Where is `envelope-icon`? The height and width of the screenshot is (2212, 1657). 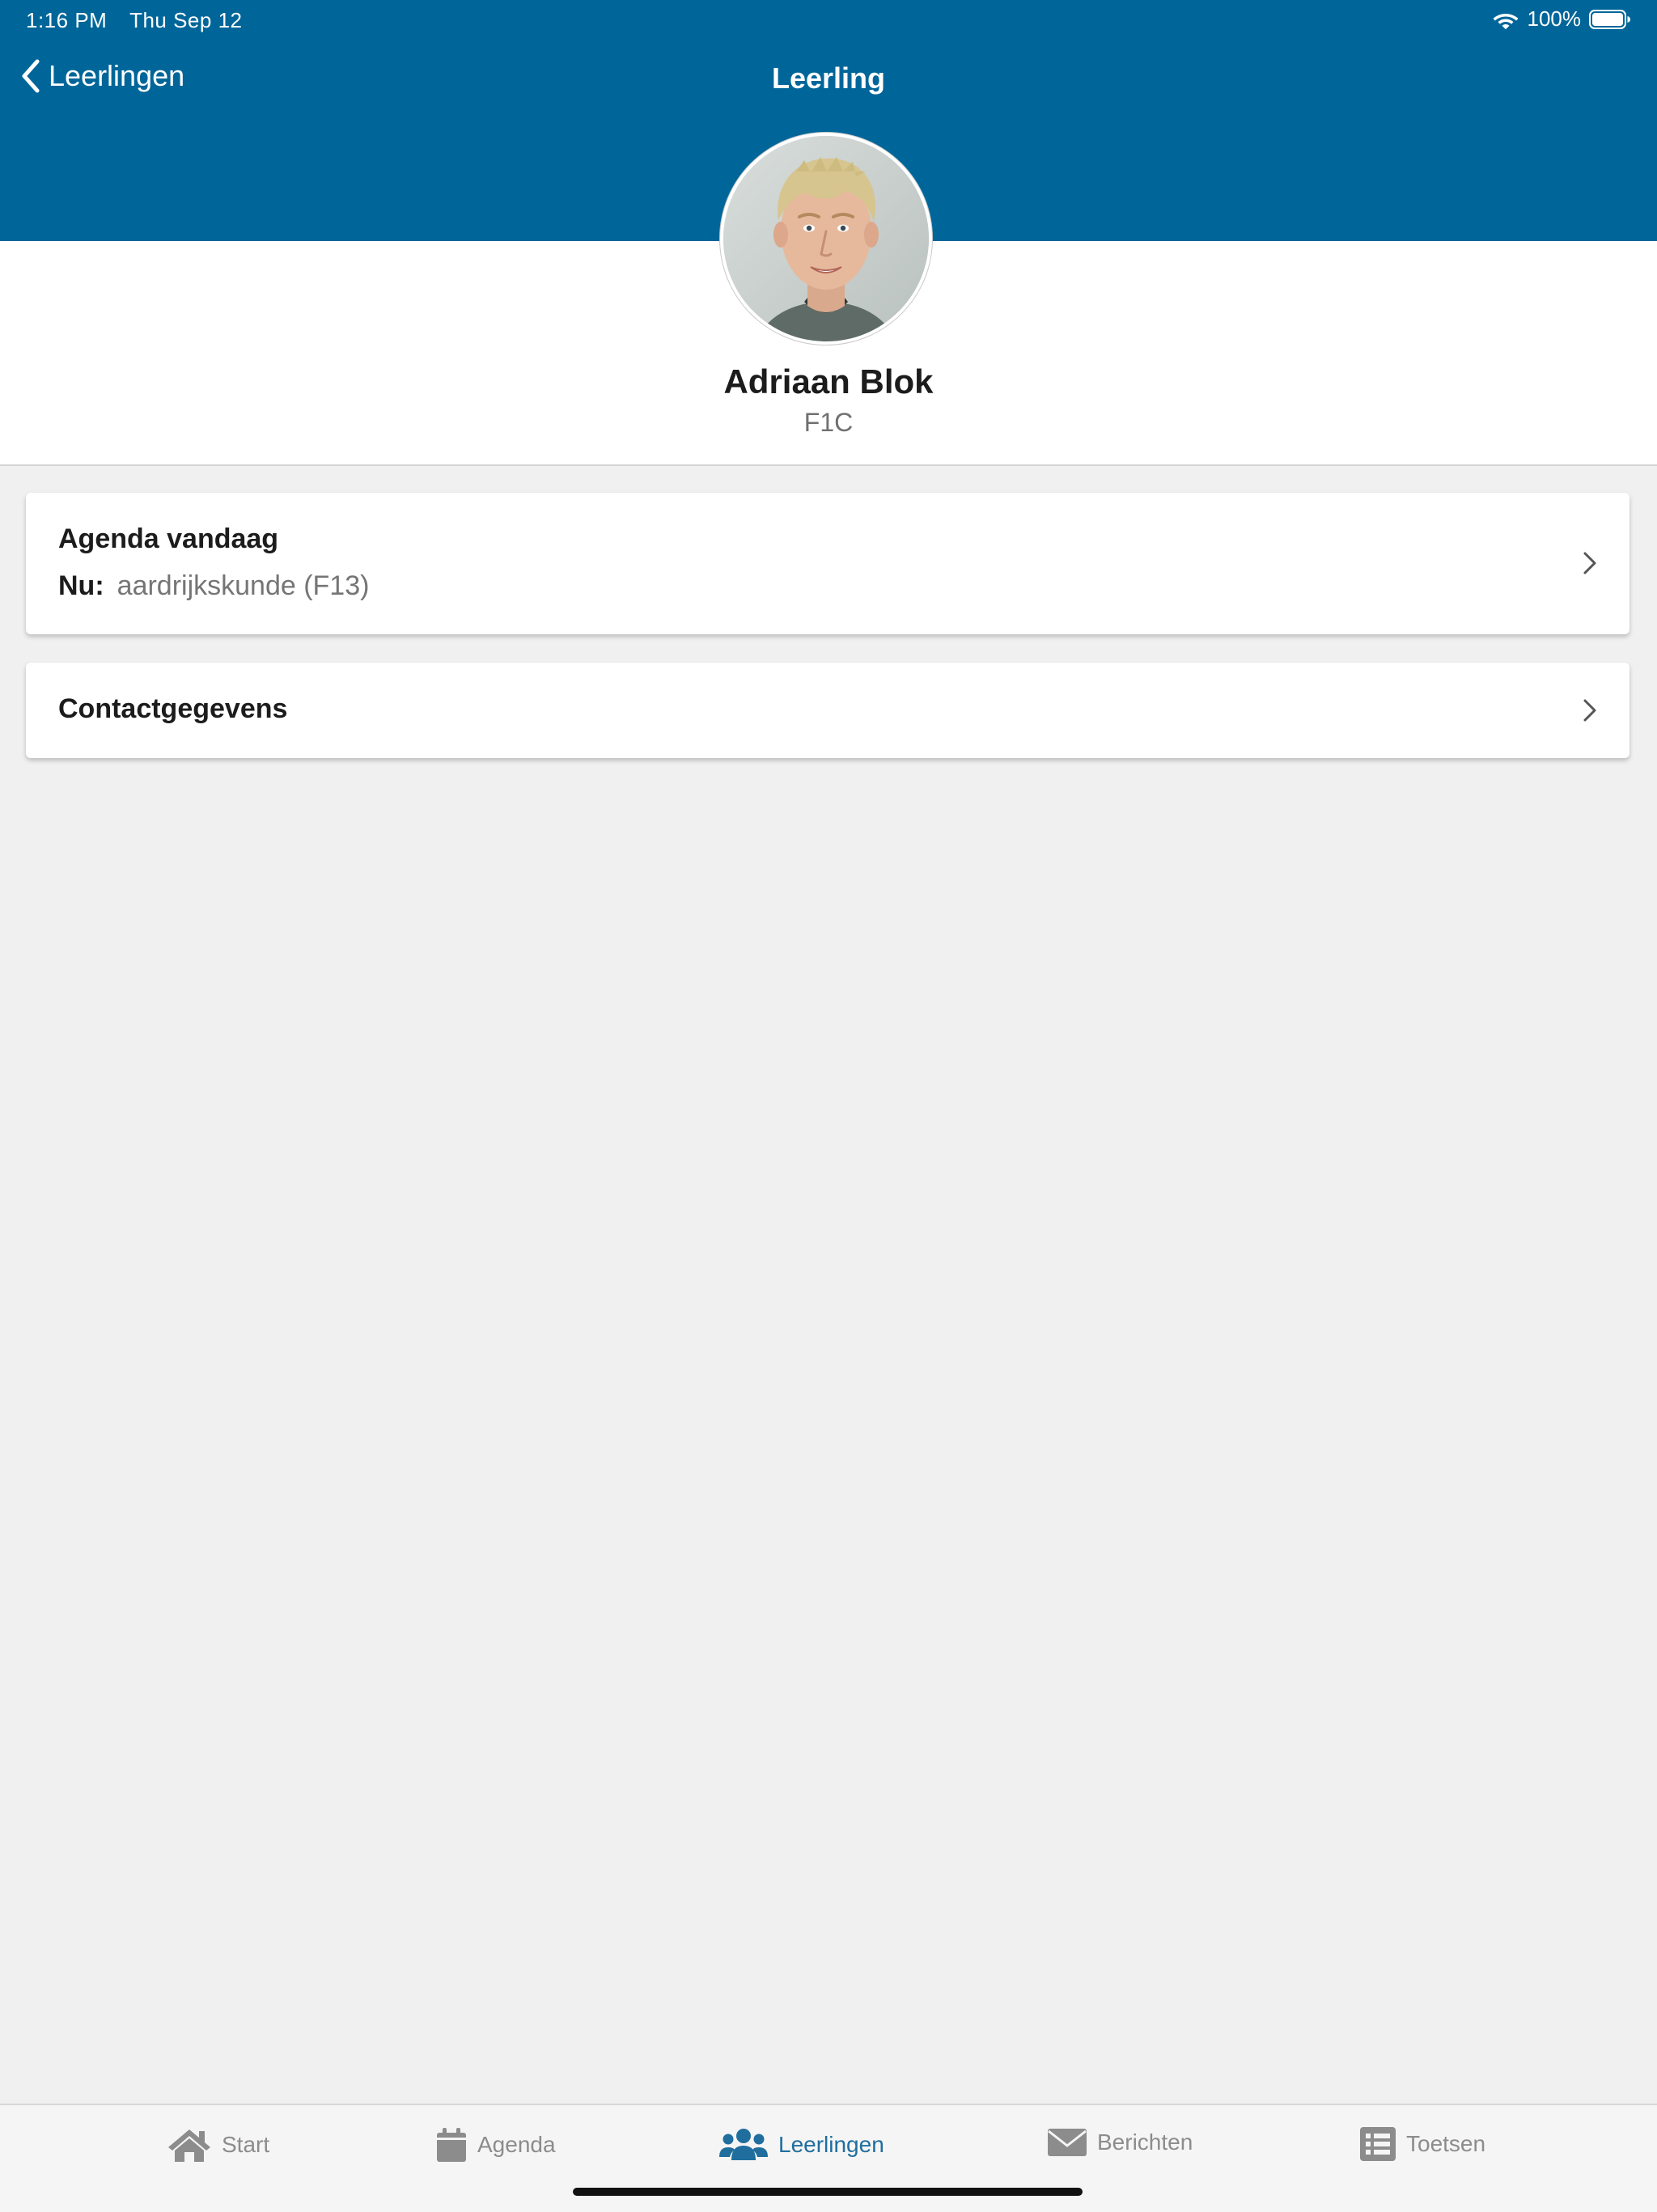 envelope-icon is located at coordinates (1067, 2142).